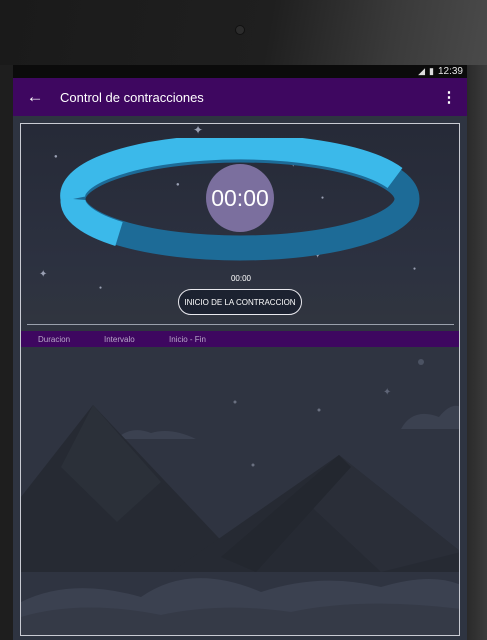  I want to click on timer-display: 00:00, so click(240, 198).